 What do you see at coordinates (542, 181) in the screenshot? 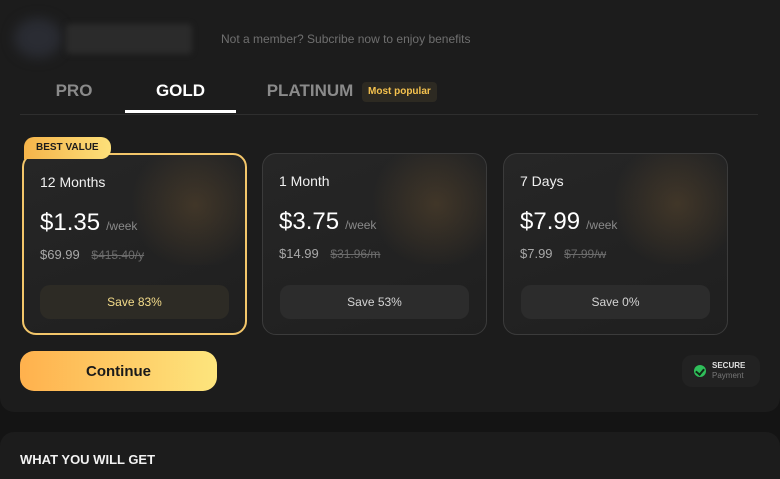
I see `plan-name: 7 Days` at bounding box center [542, 181].